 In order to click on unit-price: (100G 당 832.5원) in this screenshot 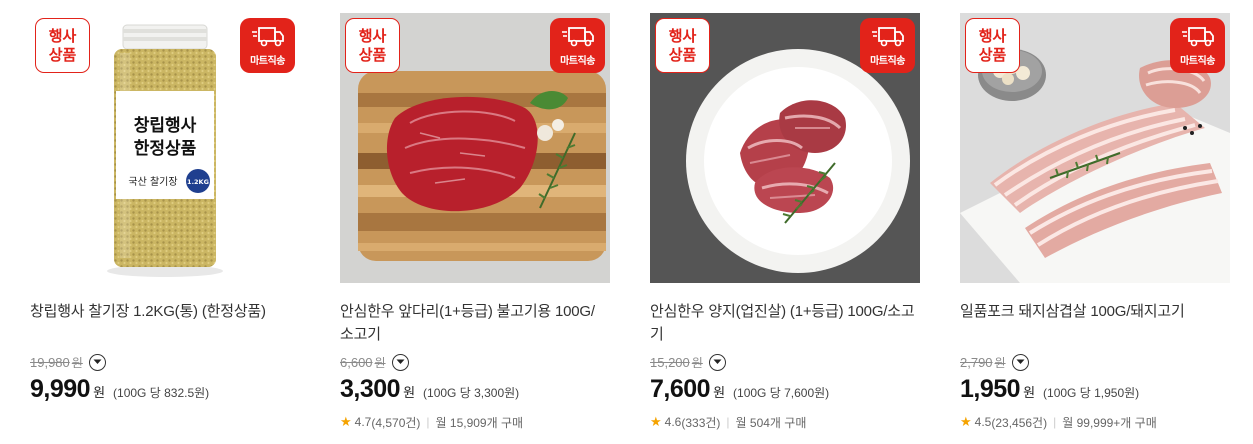, I will do `click(161, 393)`.